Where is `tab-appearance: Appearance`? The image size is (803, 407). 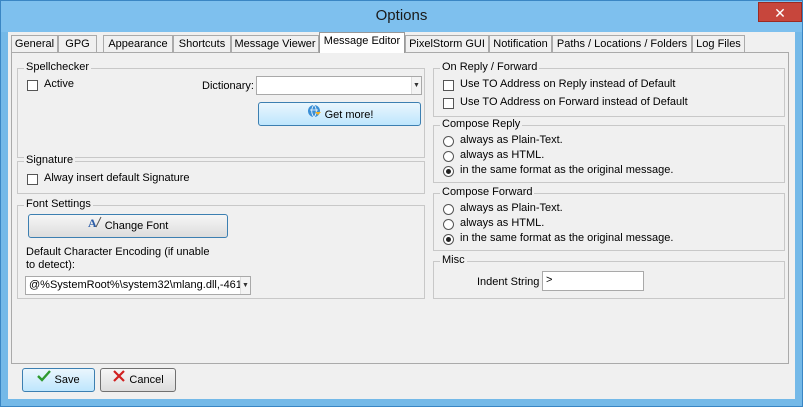 tab-appearance: Appearance is located at coordinates (138, 43).